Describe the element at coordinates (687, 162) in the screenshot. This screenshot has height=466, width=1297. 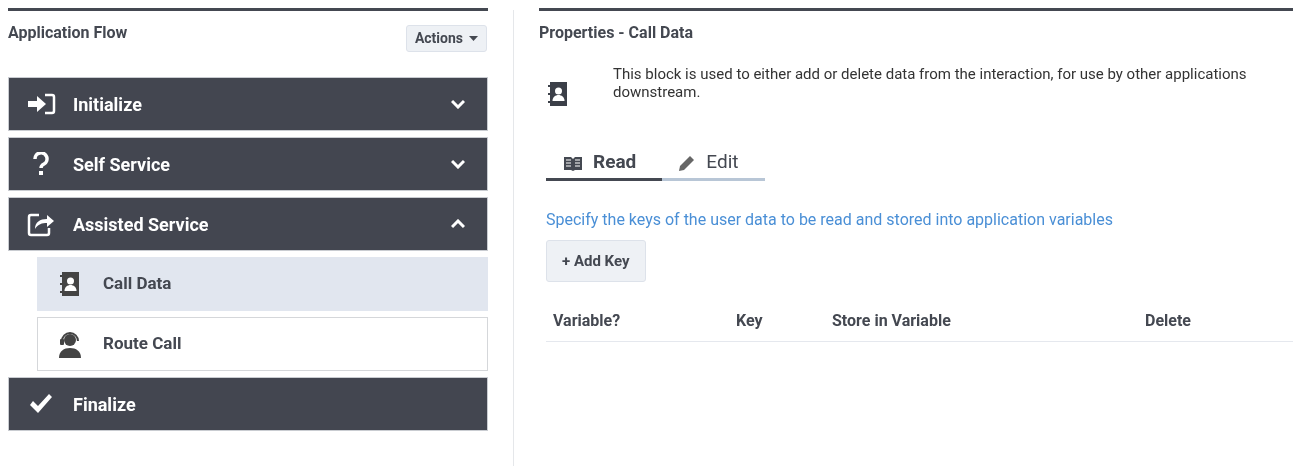
I see `pencil-icon` at that location.